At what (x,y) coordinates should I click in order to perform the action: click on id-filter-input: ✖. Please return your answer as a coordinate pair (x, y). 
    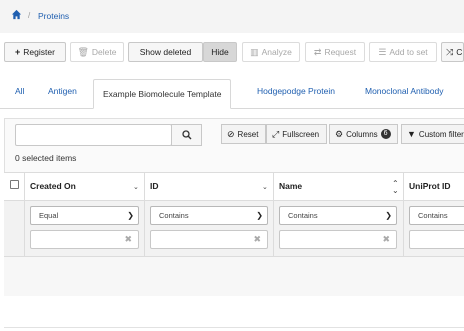
    Looking at the image, I should click on (209, 239).